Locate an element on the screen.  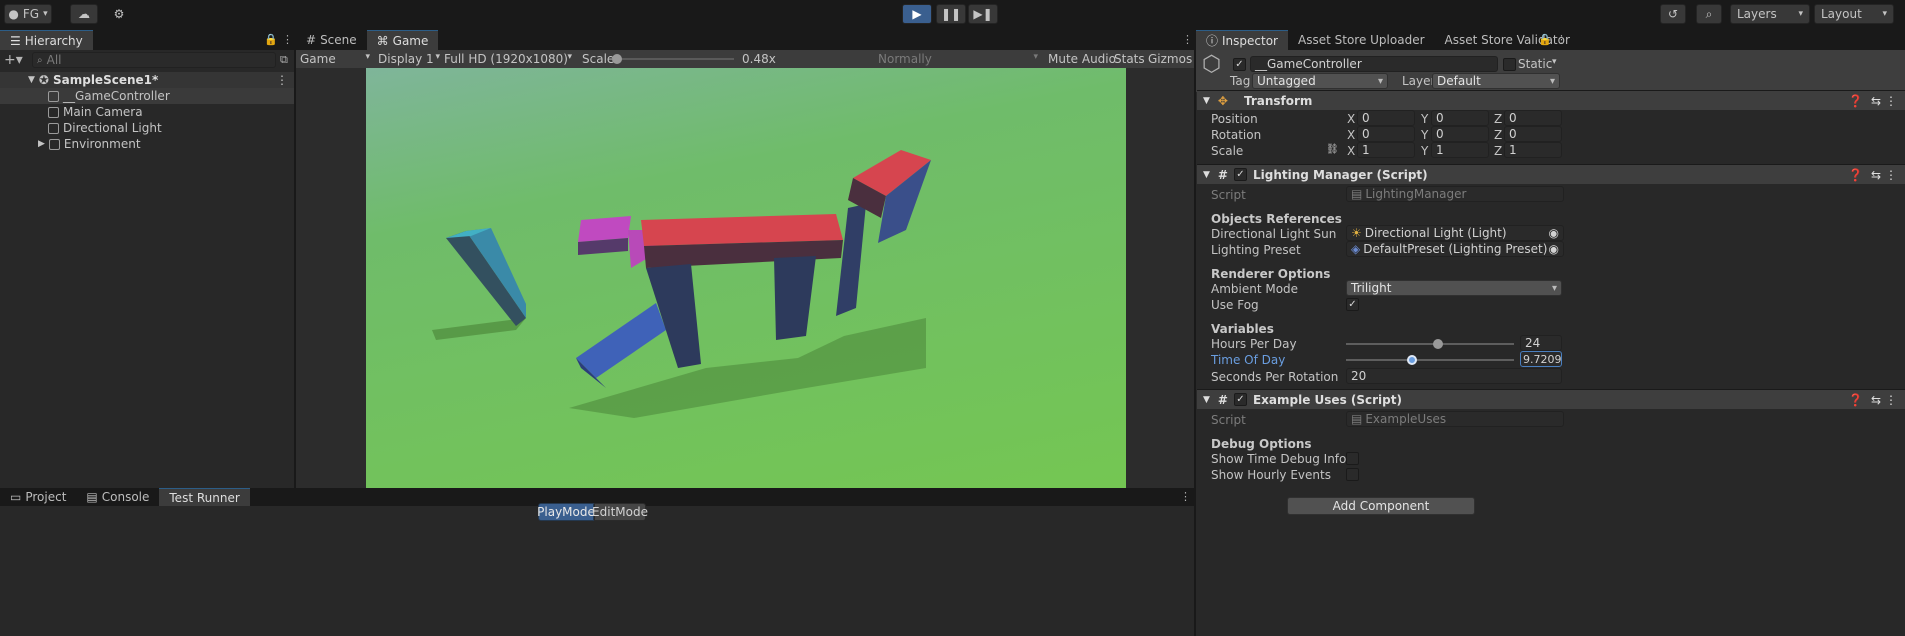
transform-header: ▼ ✥ Transform ❓ ⇆ ⋮ is located at coordinates (1551, 100).